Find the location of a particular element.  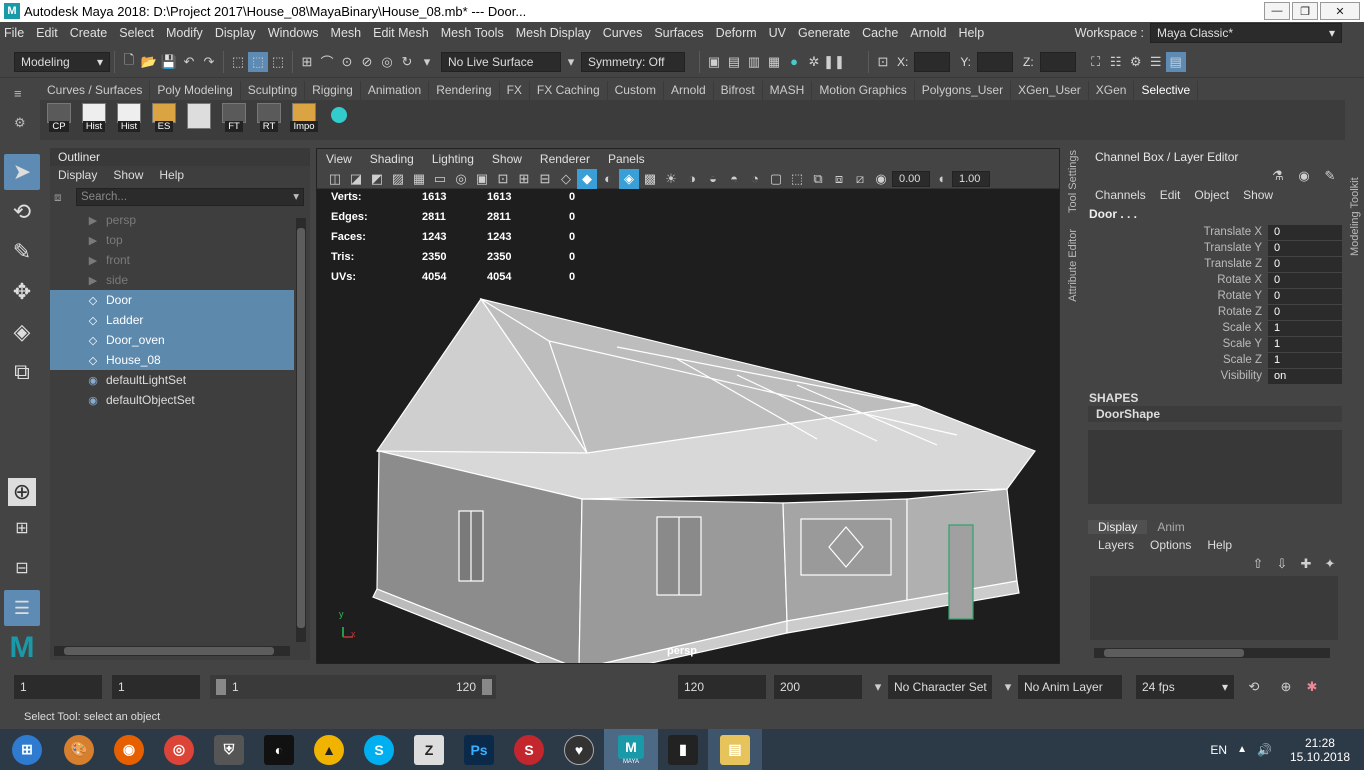

xray-joints-icon: ⧉ is located at coordinates (818, 179).